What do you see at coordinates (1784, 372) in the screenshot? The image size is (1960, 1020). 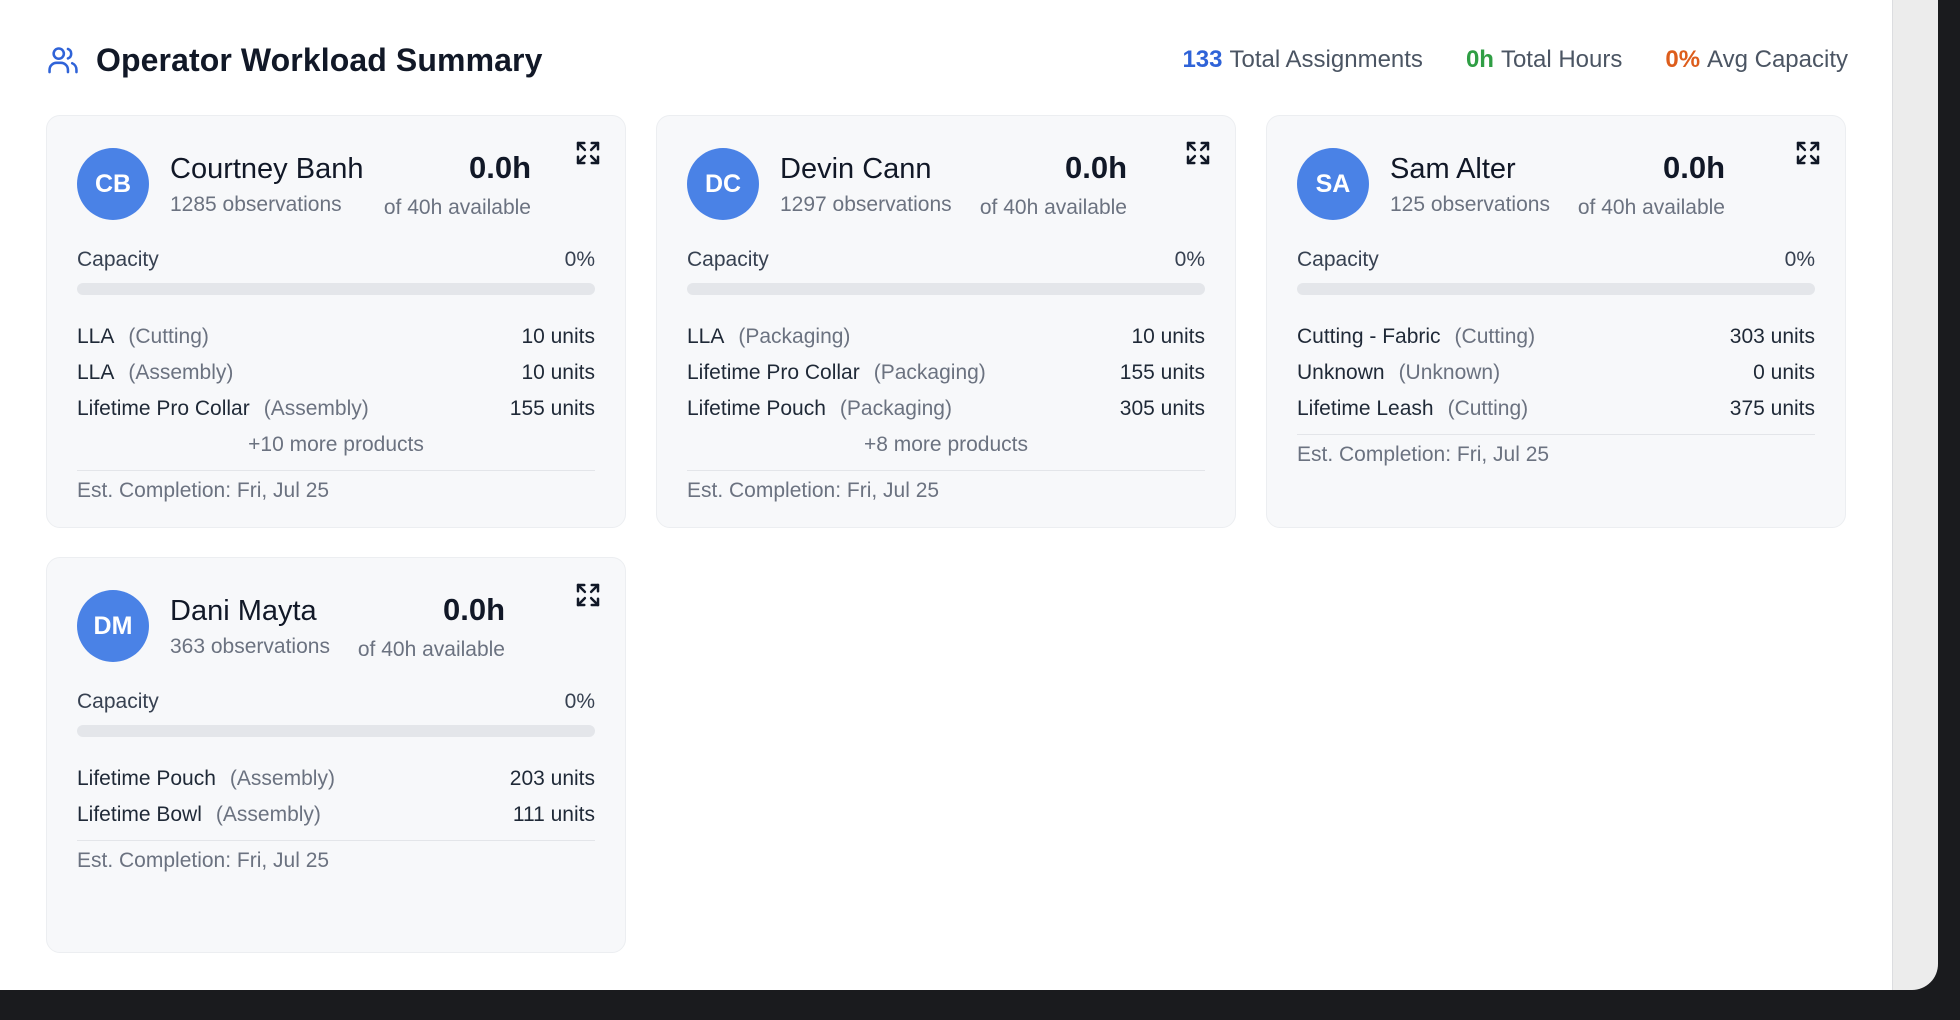 I see `product-units: 0 units` at bounding box center [1784, 372].